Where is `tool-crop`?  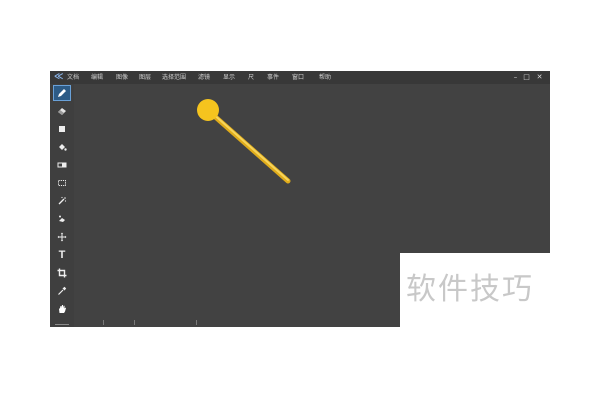 tool-crop is located at coordinates (62, 273).